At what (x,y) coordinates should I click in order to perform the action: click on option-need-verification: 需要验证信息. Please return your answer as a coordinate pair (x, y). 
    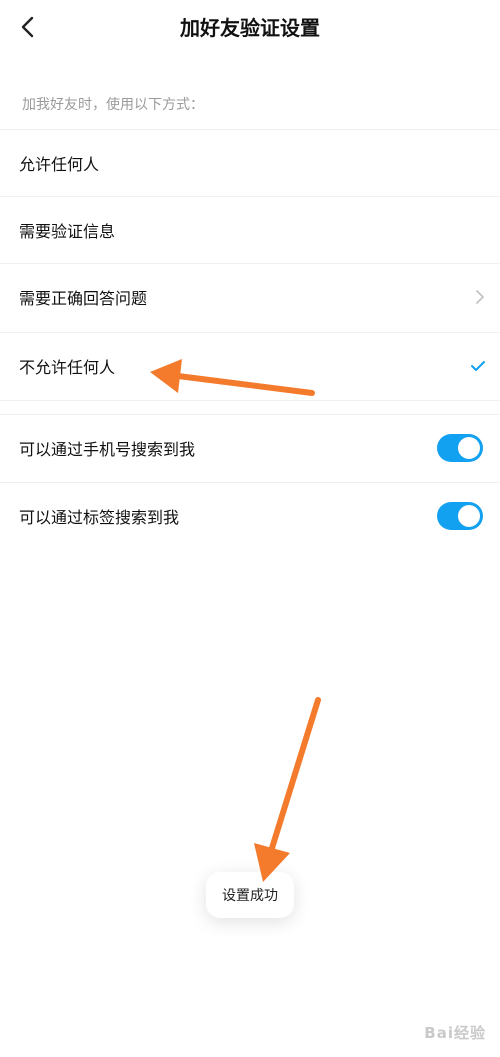
    Looking at the image, I should click on (250, 229).